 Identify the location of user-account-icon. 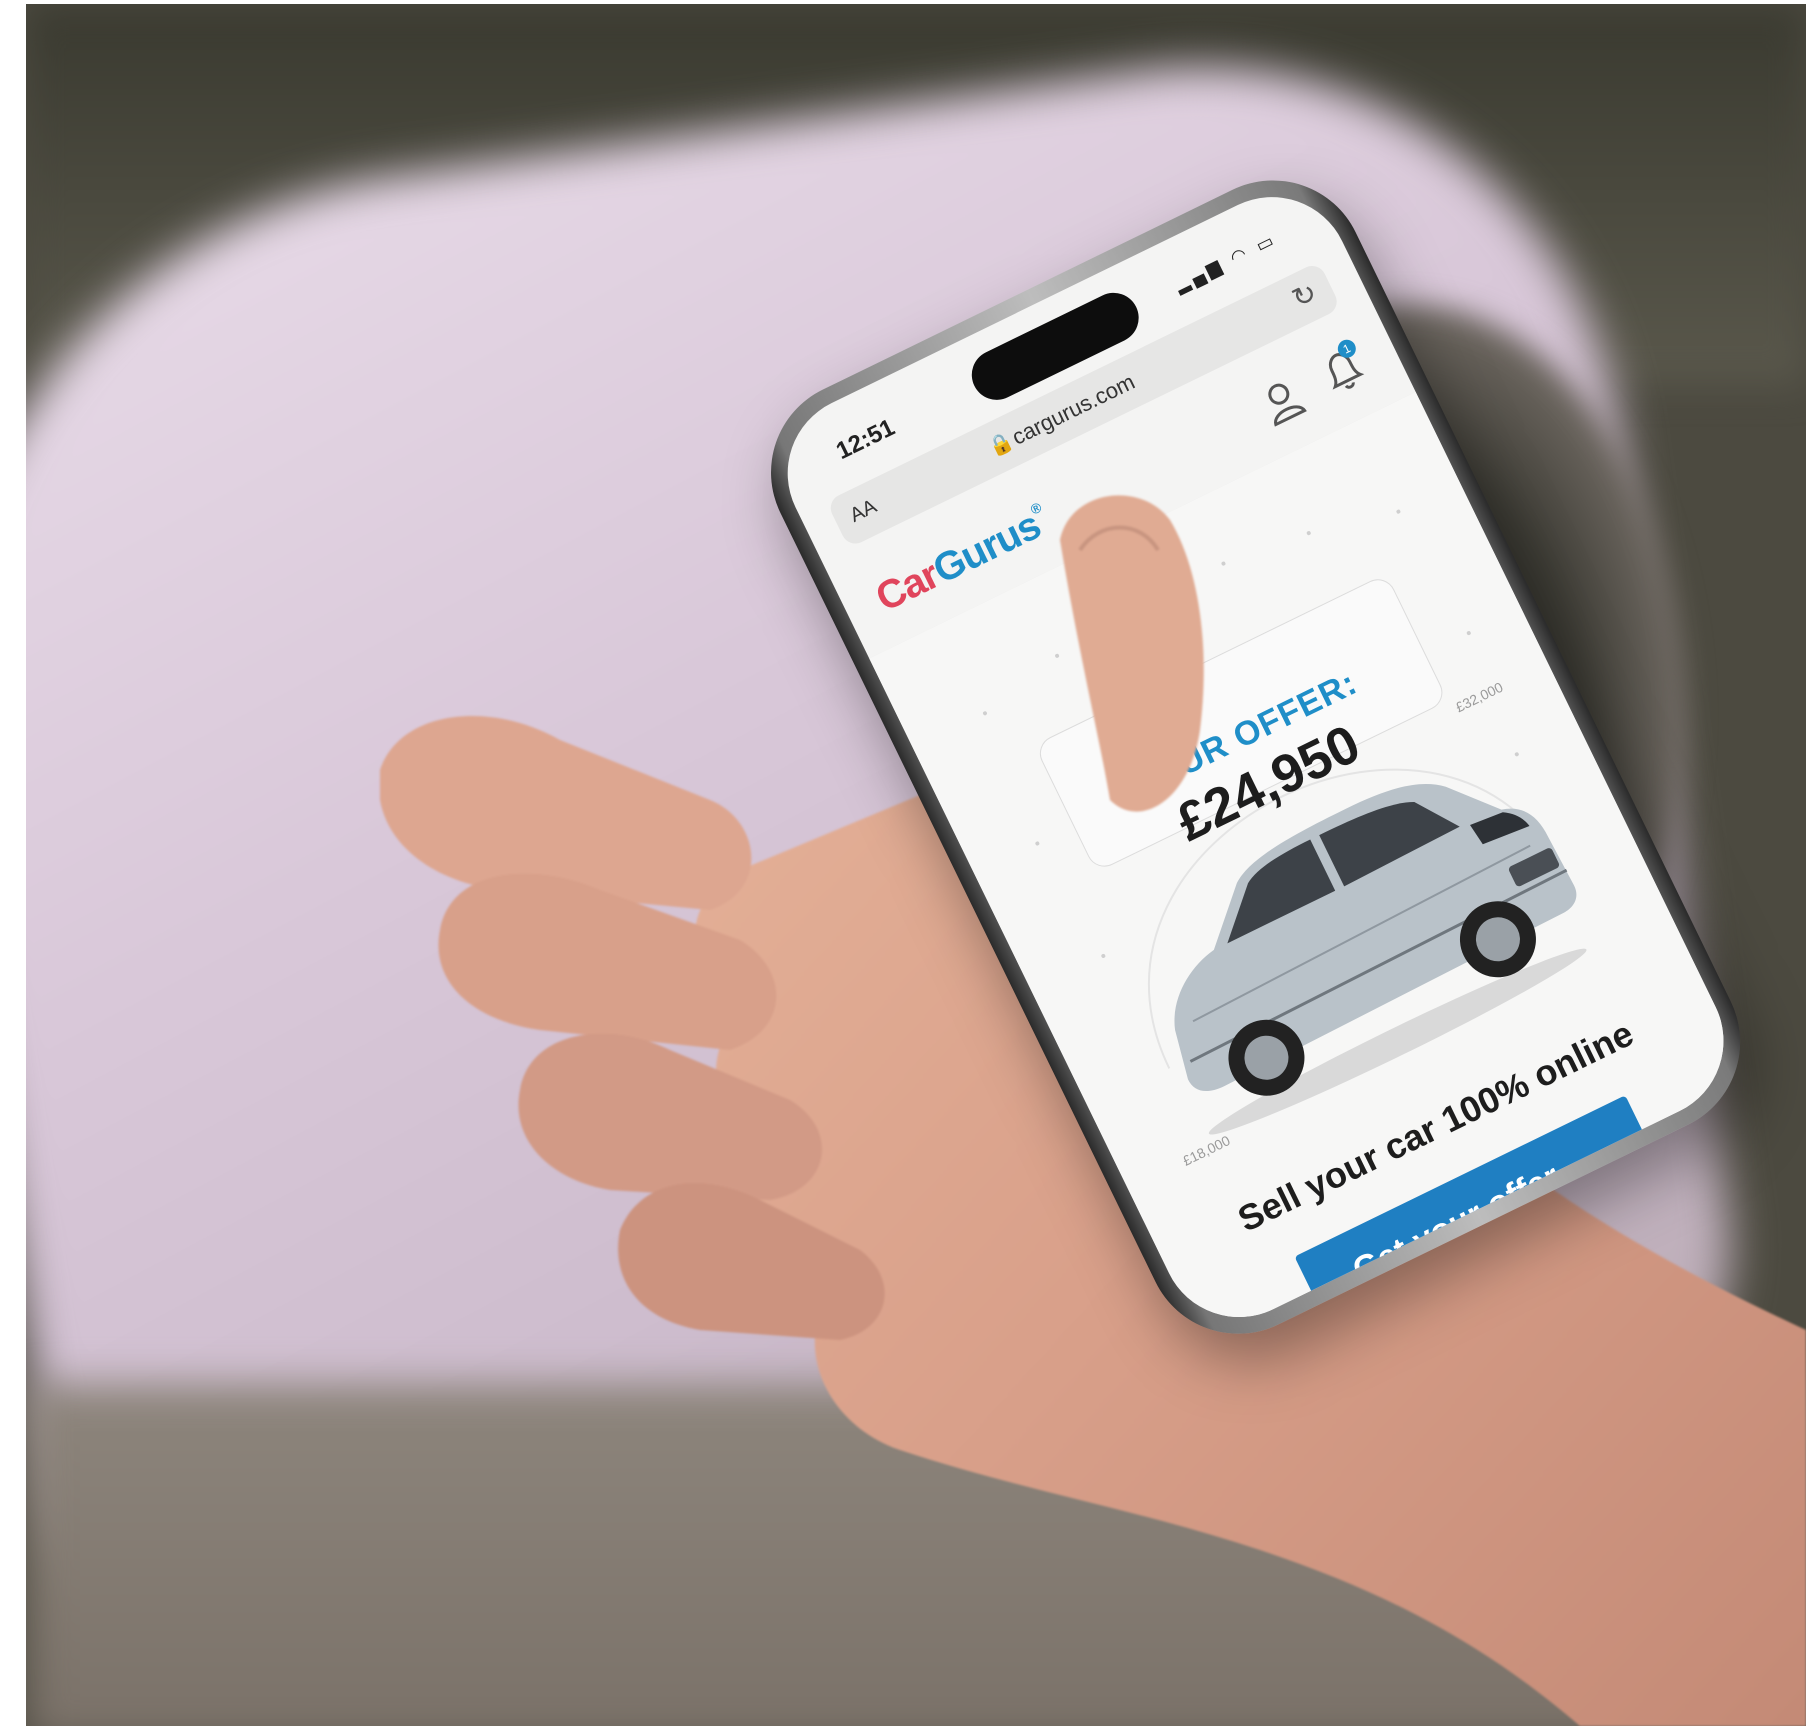
(1282, 401).